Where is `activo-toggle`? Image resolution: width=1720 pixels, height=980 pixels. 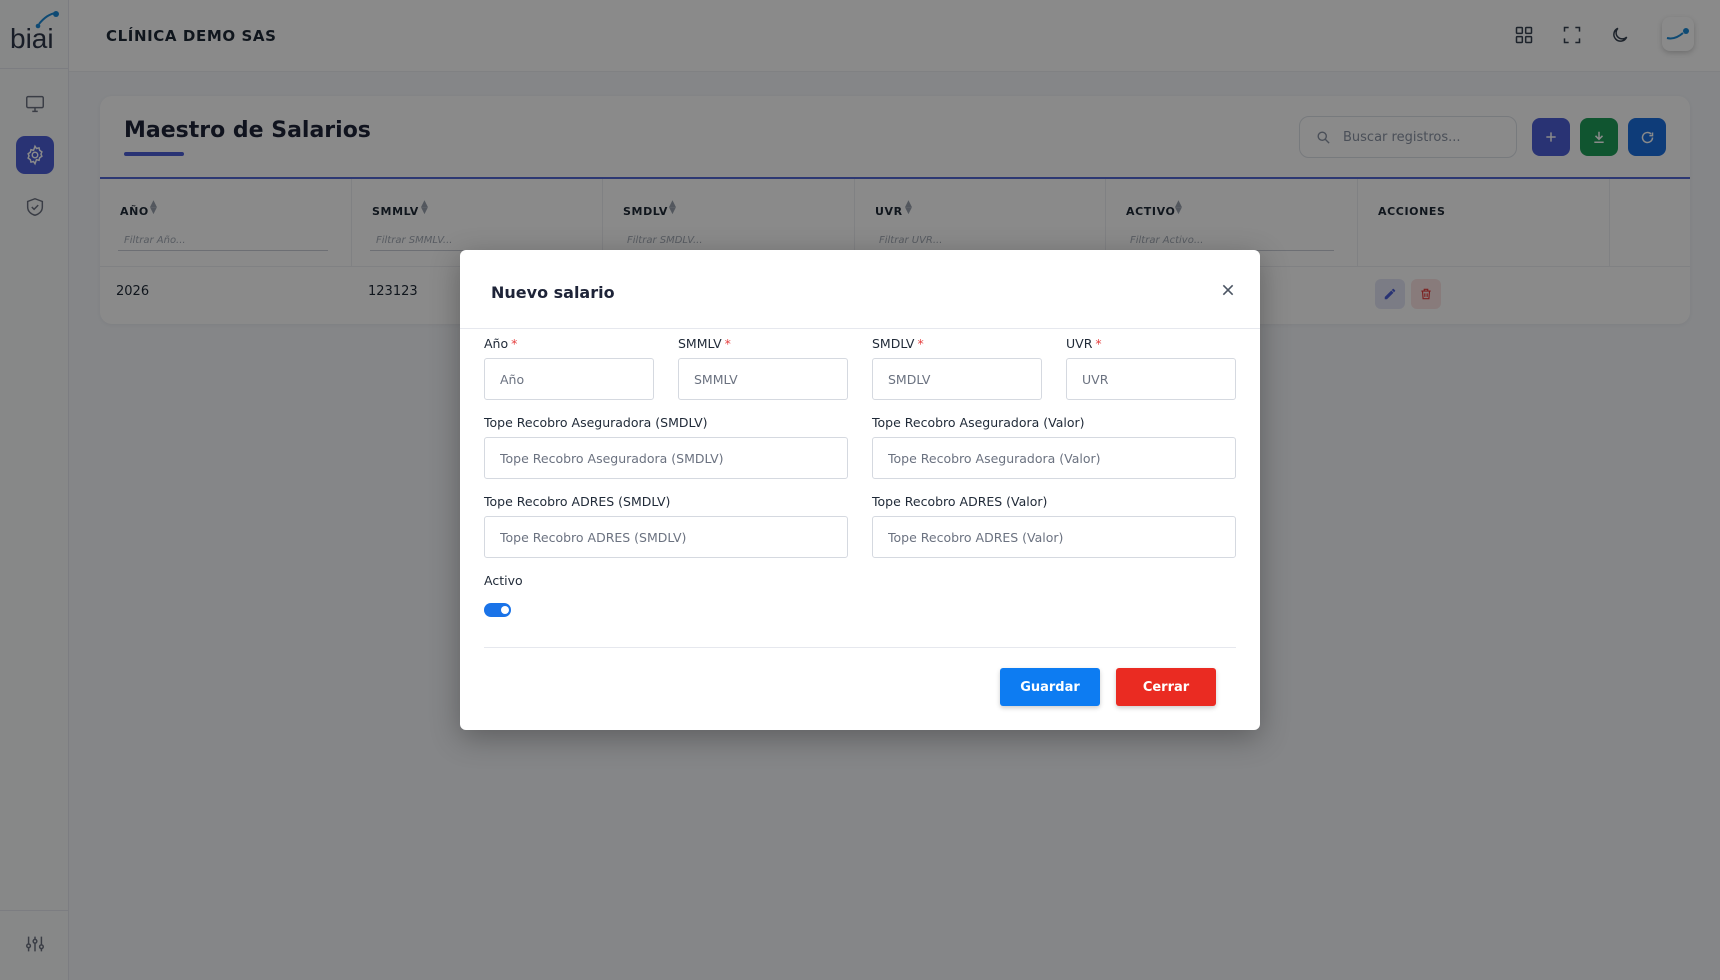 activo-toggle is located at coordinates (497, 610).